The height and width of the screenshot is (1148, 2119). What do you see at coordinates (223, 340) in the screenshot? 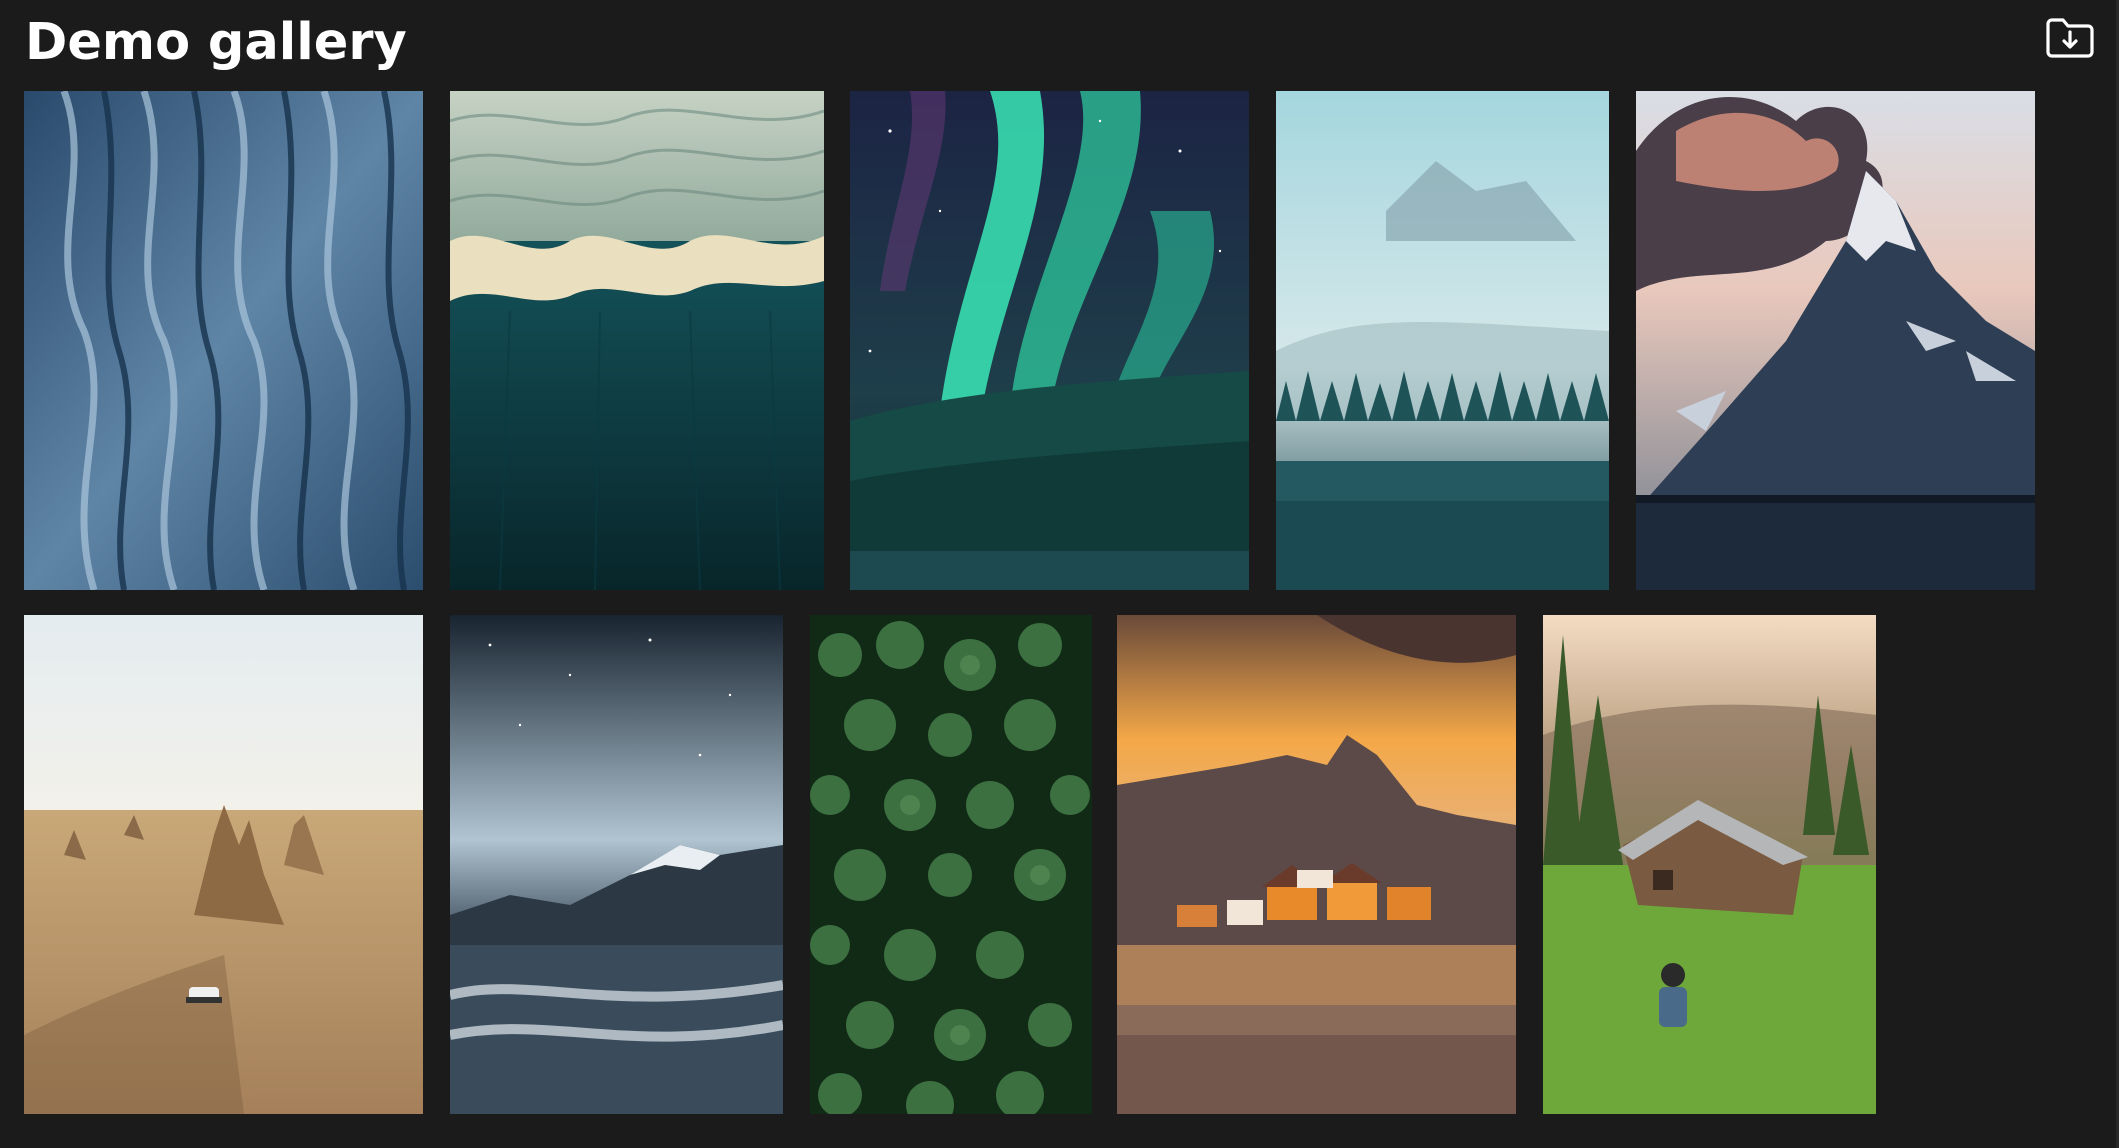
I see `gallery-image-aerial-ridges` at bounding box center [223, 340].